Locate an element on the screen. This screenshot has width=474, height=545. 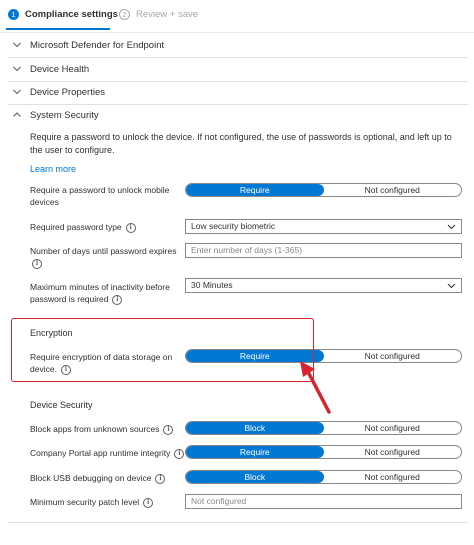
block-unknown-sources-label: Block apps from unknown sources i is located at coordinates (105, 429).